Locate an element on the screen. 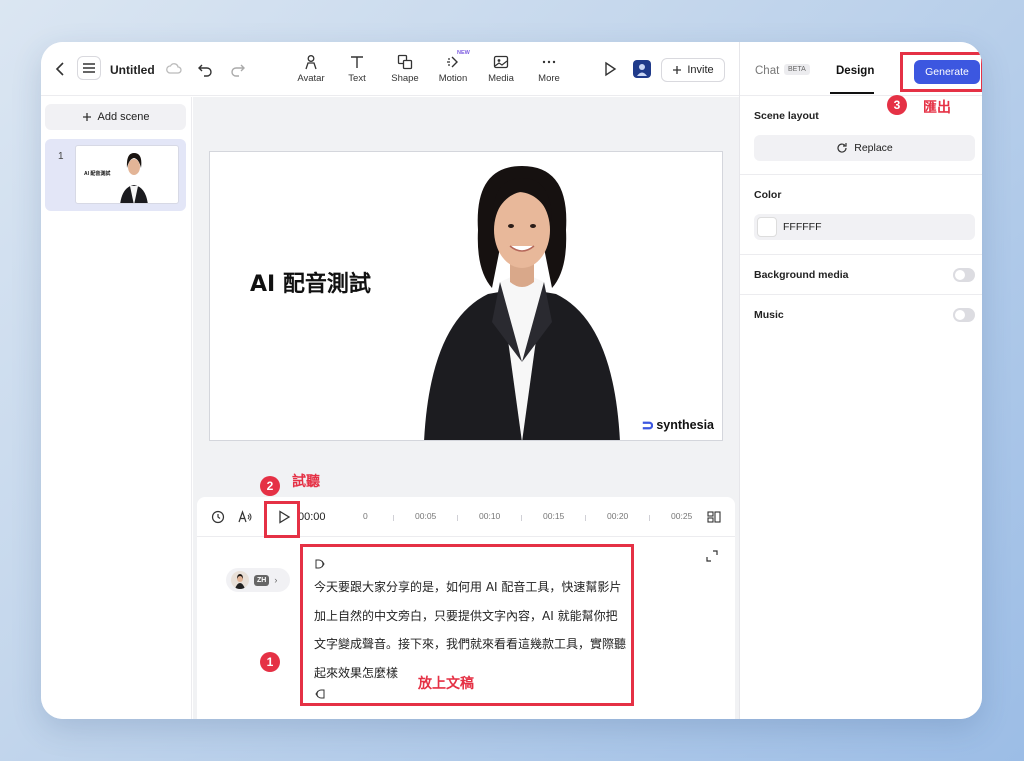 The width and height of the screenshot is (1024, 761). tick-label: 00:20 is located at coordinates (618, 516).